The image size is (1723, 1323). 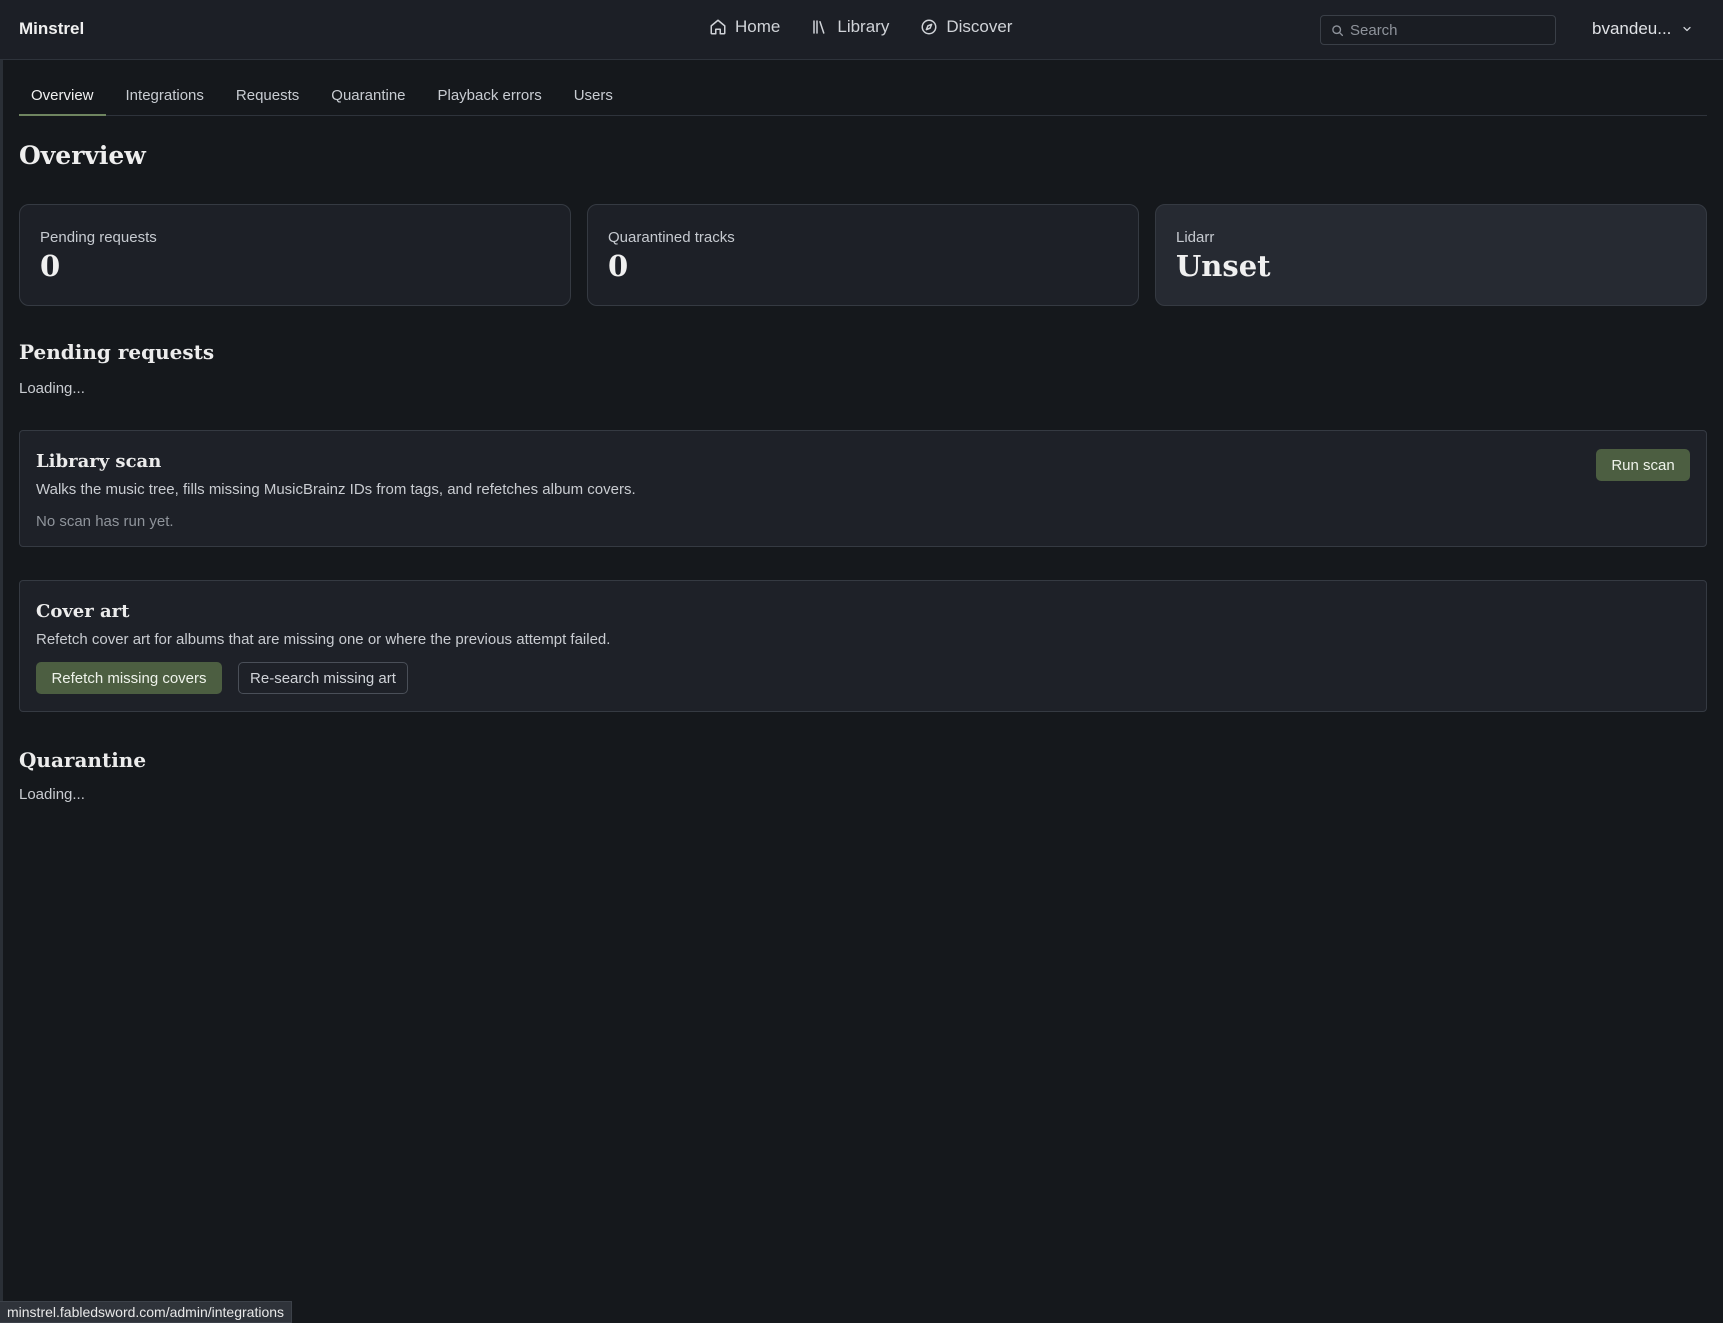 I want to click on main-nav: Home Library Discover, so click(x=860, y=27).